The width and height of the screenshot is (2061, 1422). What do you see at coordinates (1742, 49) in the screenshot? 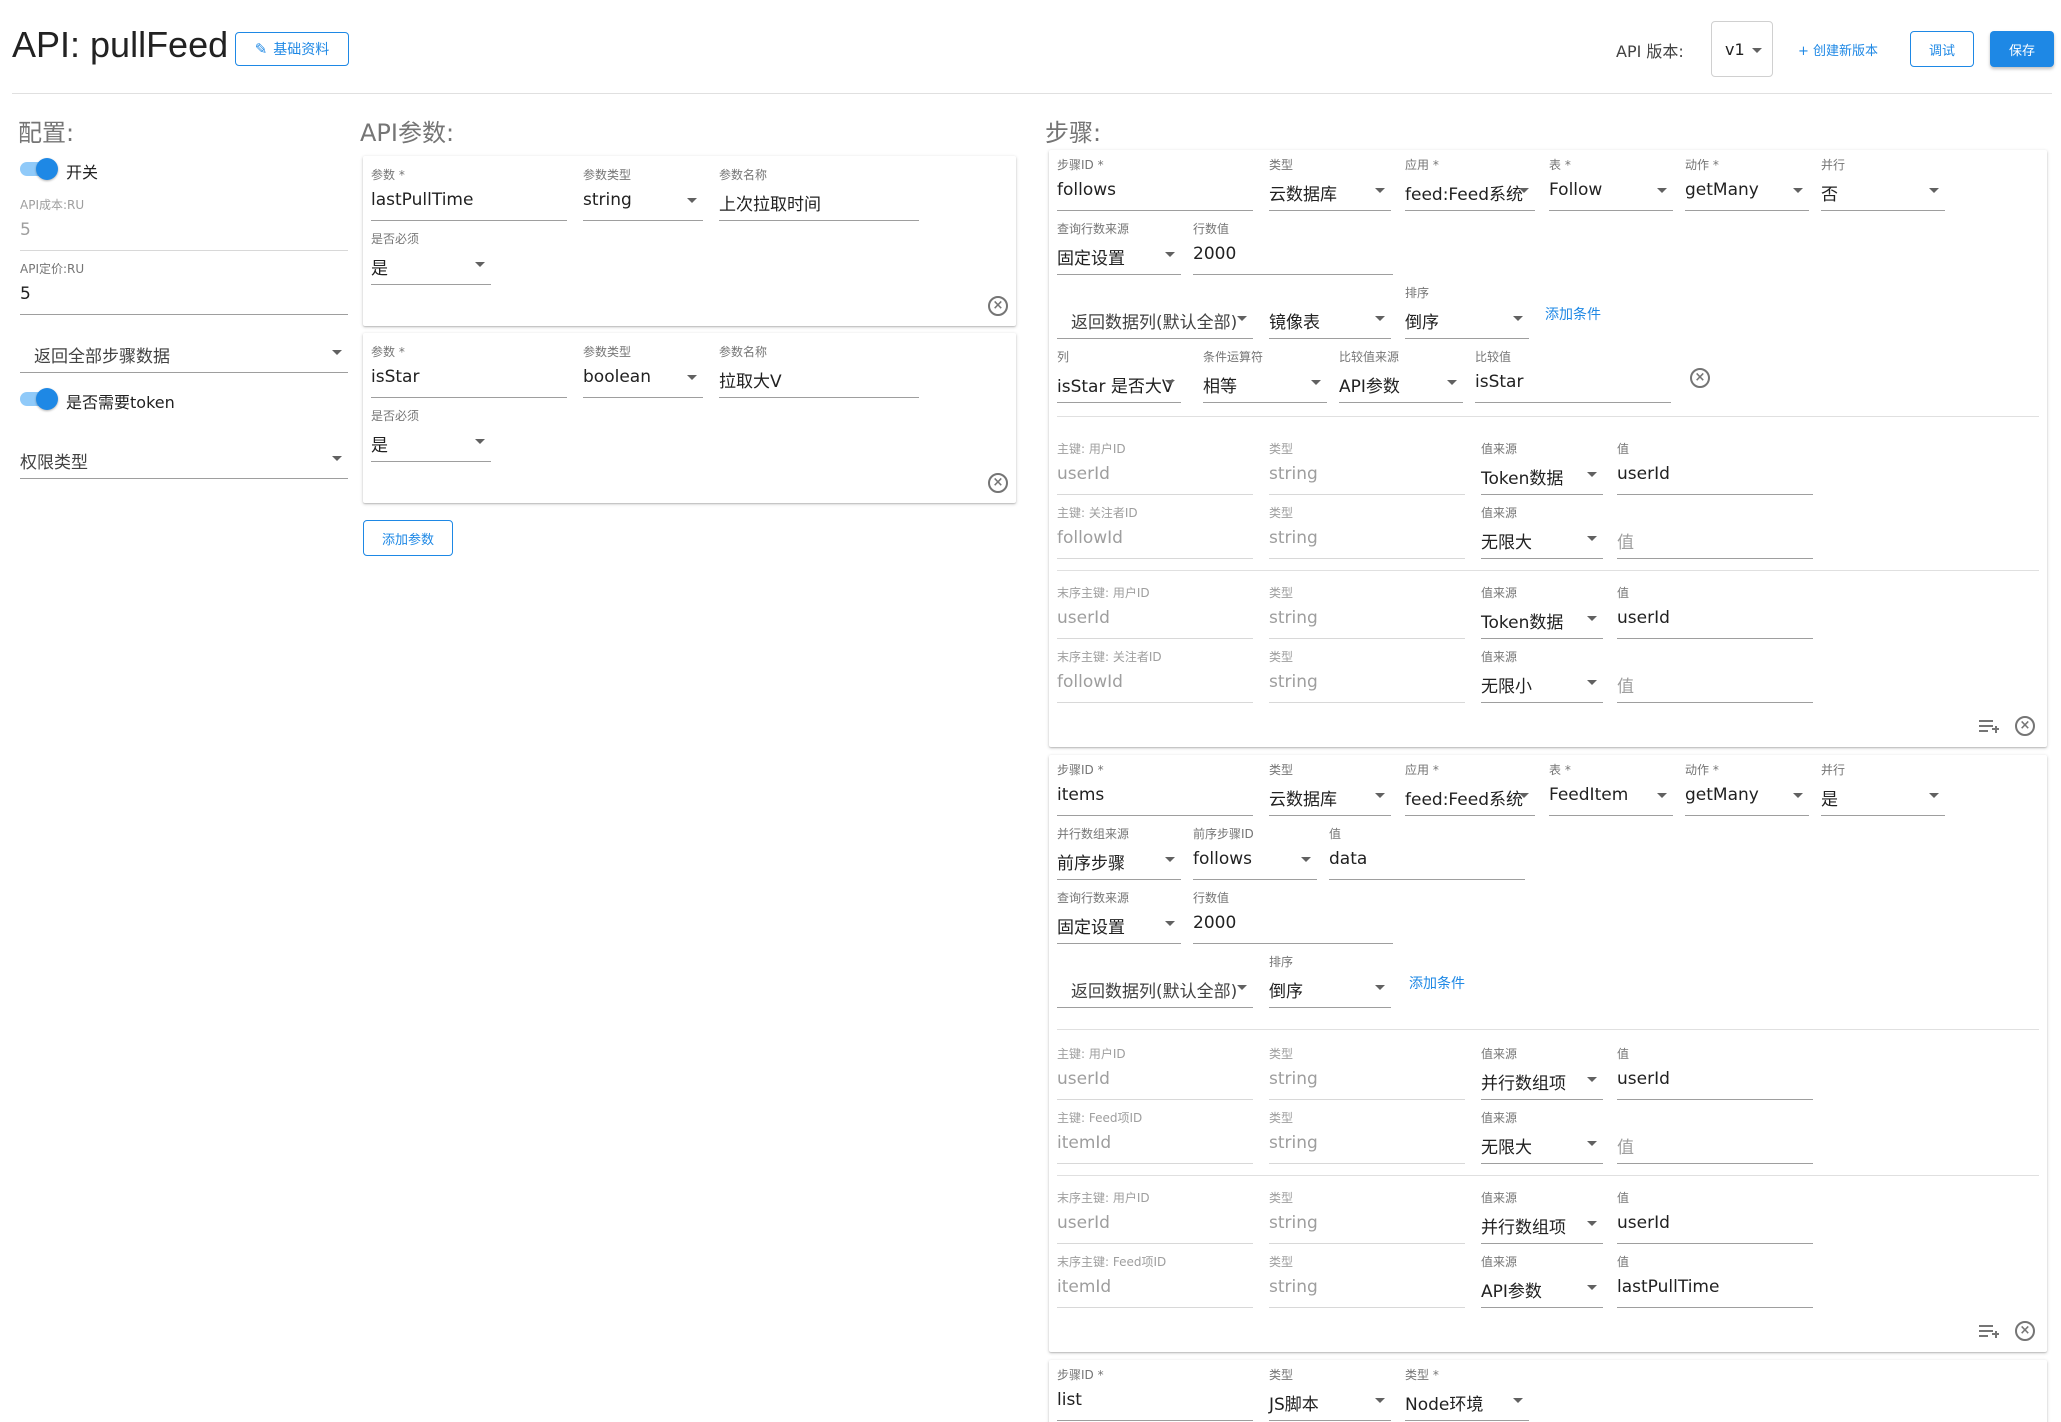
I see `version-select: v1` at bounding box center [1742, 49].